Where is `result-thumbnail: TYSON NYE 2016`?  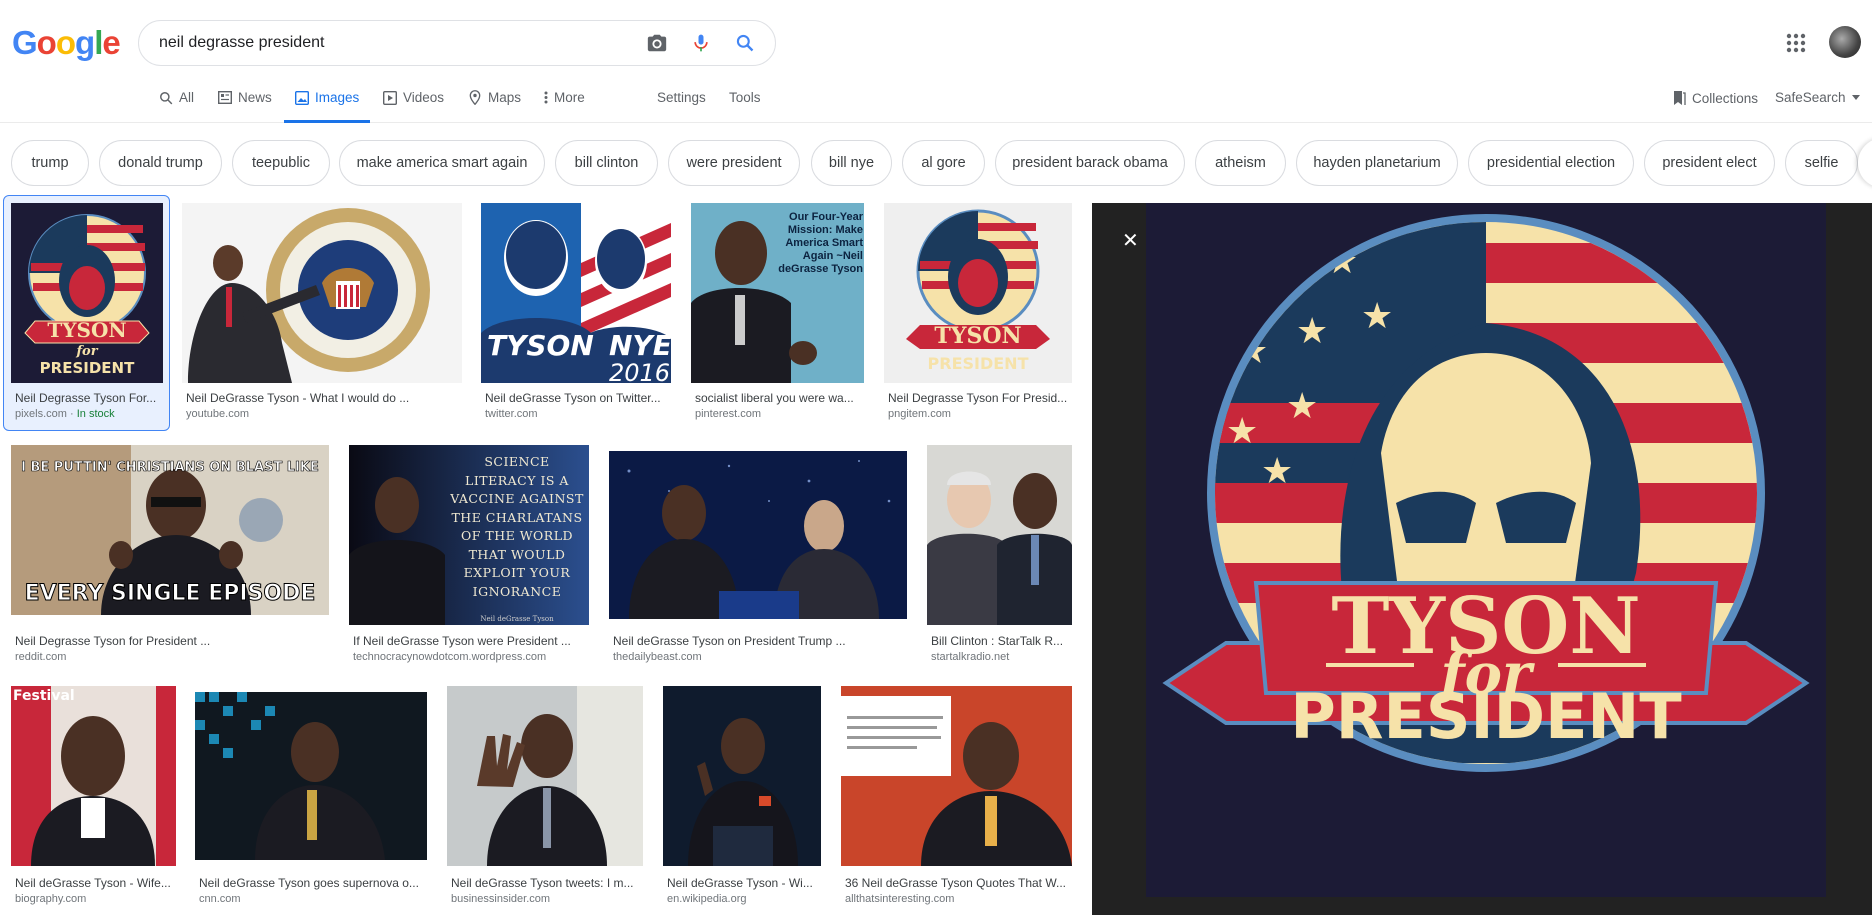
result-thumbnail: TYSON NYE 2016 is located at coordinates (576, 293).